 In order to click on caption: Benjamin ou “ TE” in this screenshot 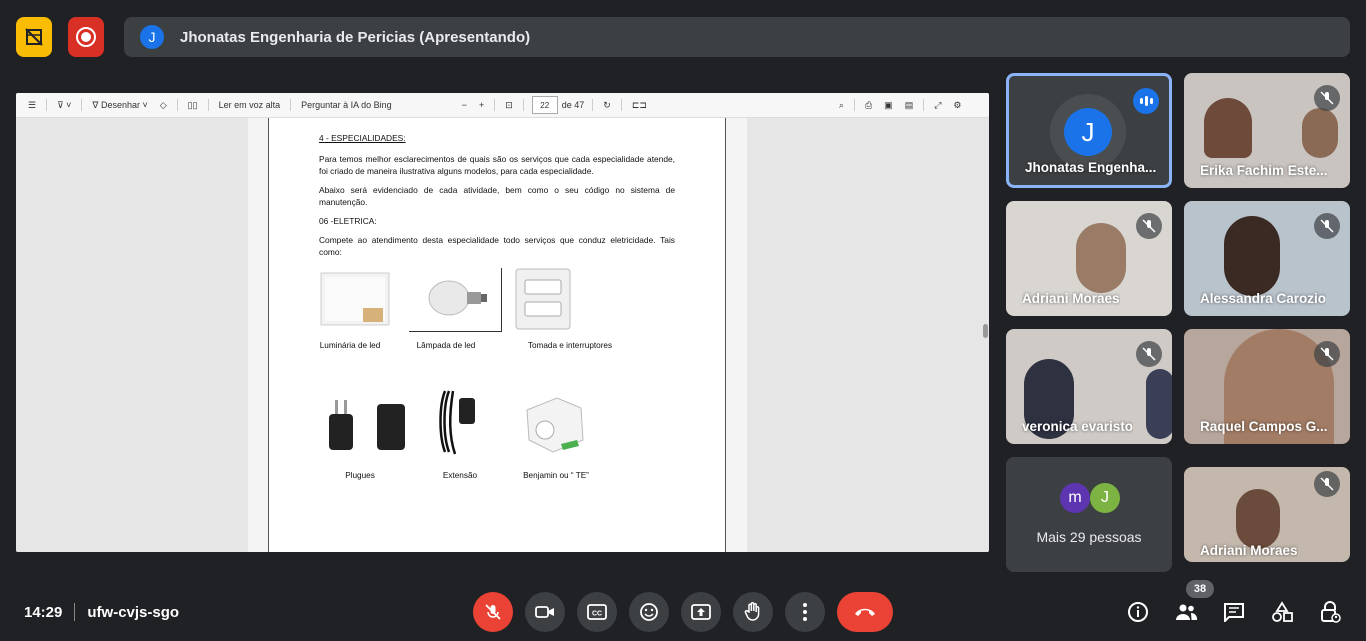, I will do `click(556, 475)`.